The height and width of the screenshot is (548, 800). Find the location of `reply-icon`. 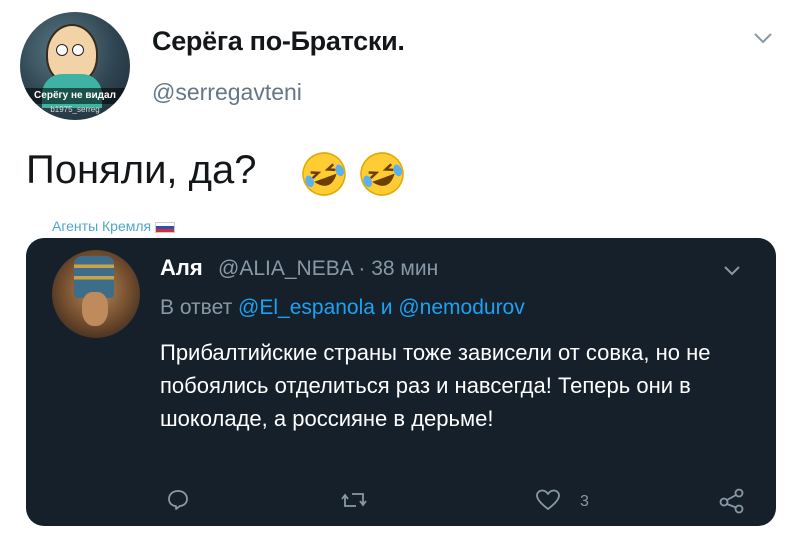

reply-icon is located at coordinates (178, 500).